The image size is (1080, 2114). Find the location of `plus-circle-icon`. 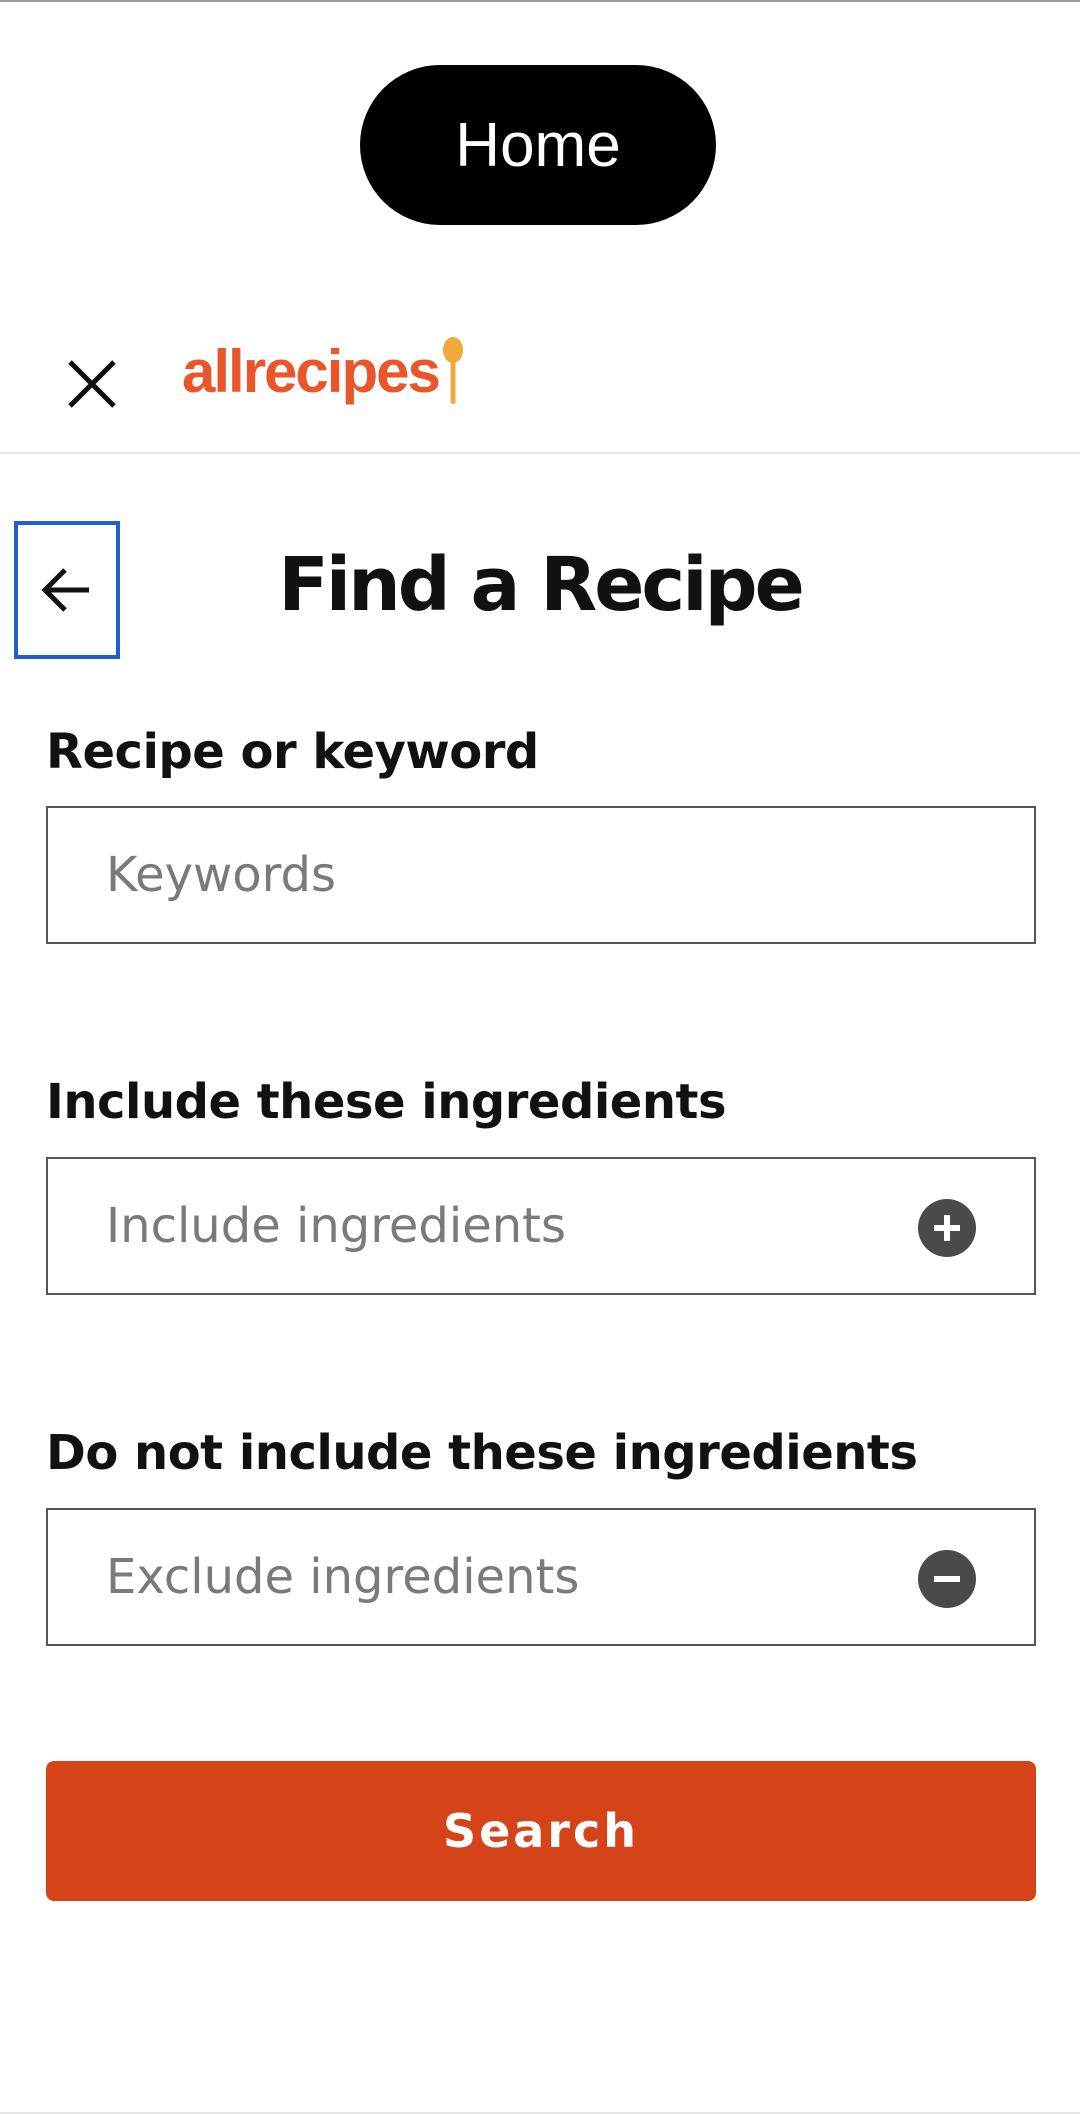

plus-circle-icon is located at coordinates (947, 1228).